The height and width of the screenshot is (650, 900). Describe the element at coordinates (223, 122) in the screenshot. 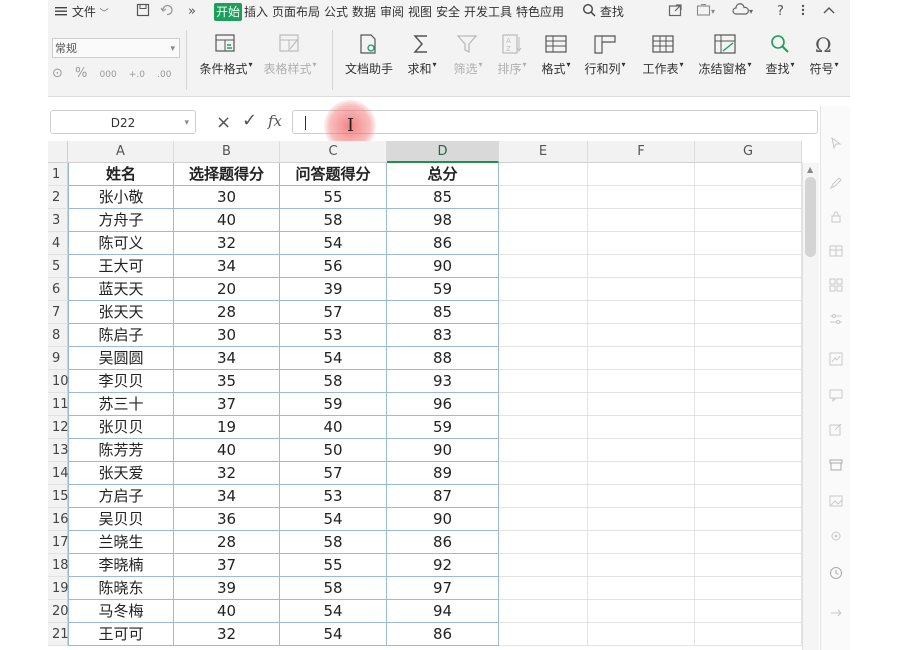

I see `cancel-formula-icon: ×` at that location.